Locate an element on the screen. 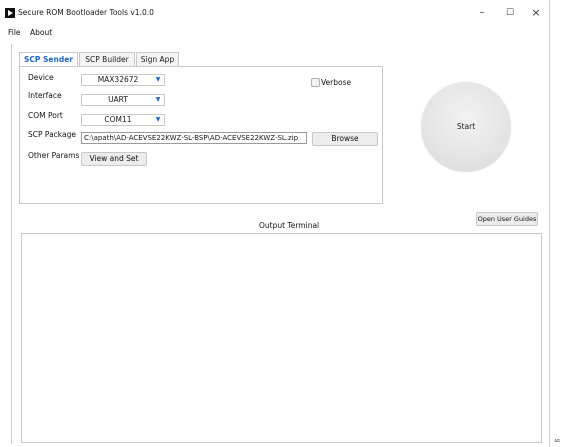  tab-sign-app: Sign App is located at coordinates (157, 59).